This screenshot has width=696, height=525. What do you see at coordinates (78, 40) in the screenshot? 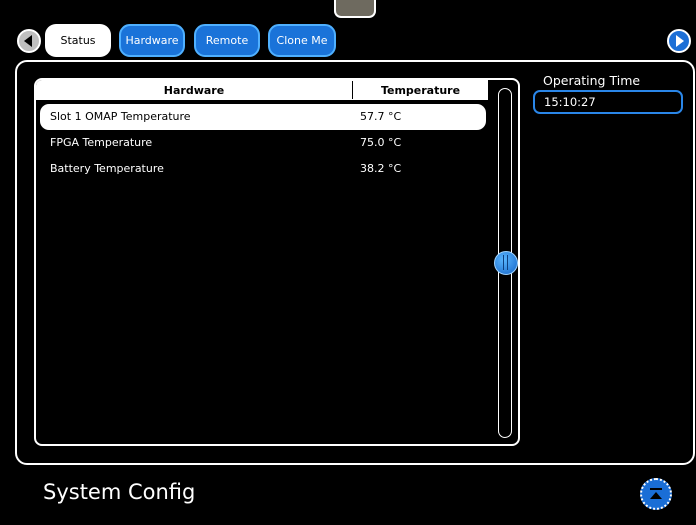
I see `tab-status: Status` at bounding box center [78, 40].